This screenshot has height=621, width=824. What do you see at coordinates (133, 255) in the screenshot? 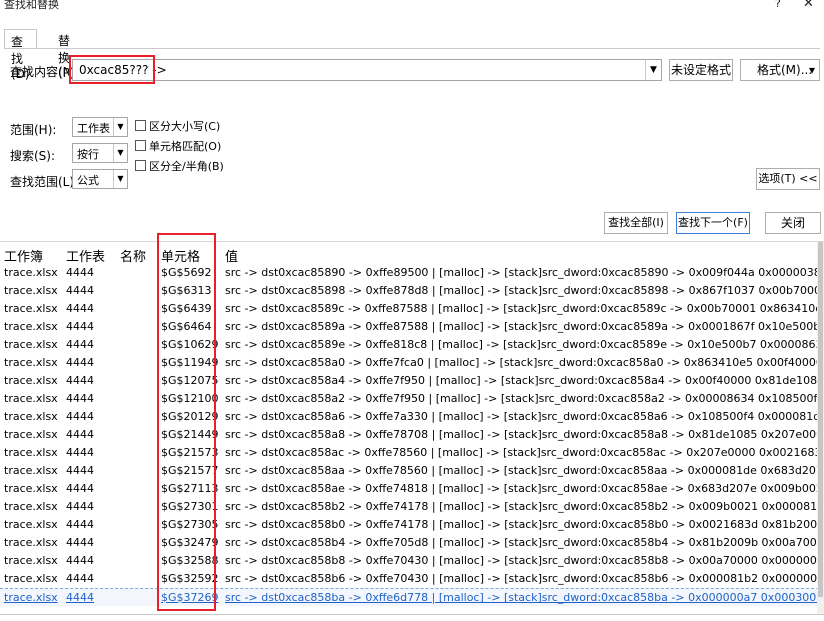
I see `col-header-name: 名称` at bounding box center [133, 255].